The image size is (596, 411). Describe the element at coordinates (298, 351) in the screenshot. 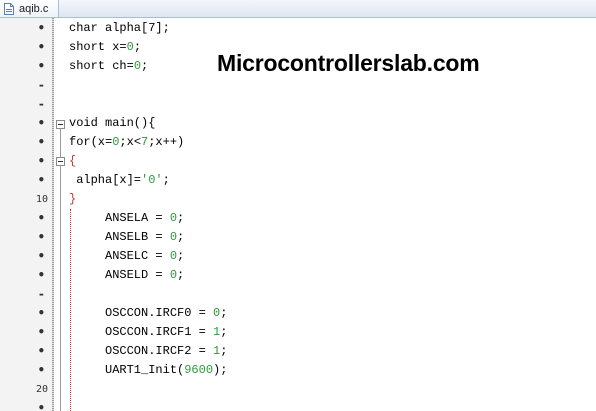

I see `code-line: • OSCCON.IRCF2 = 1;` at that location.